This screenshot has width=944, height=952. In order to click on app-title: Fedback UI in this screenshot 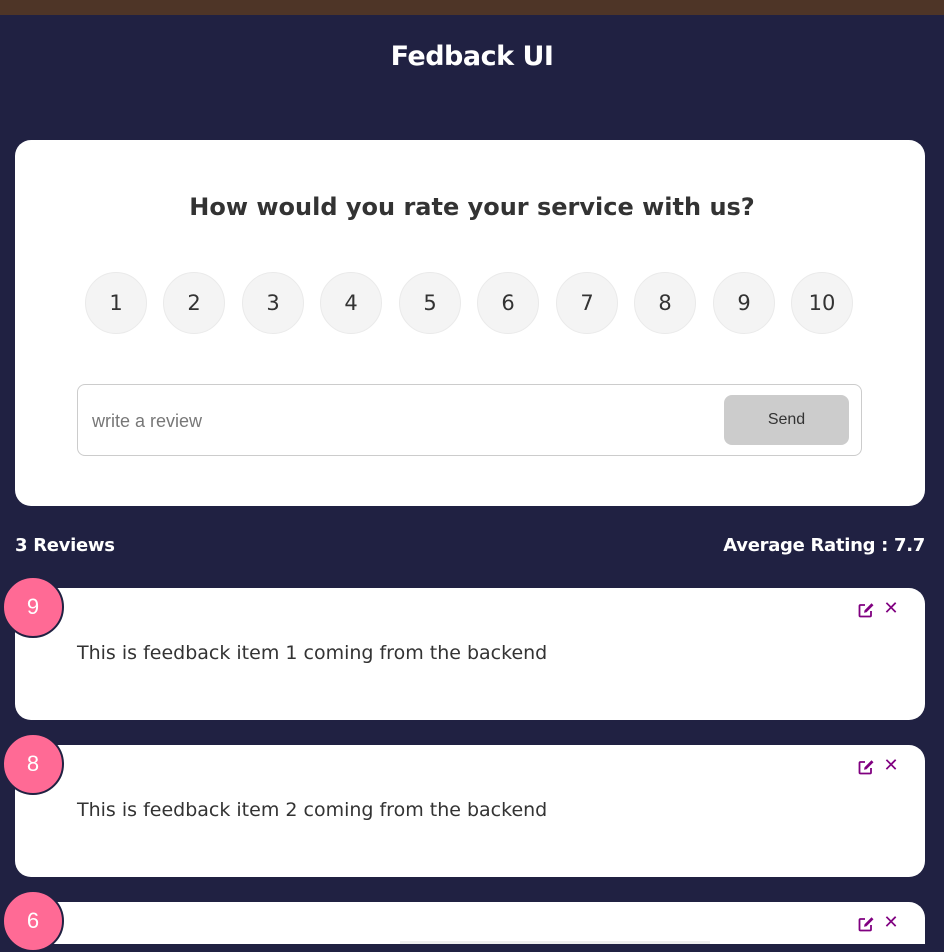, I will do `click(472, 56)`.